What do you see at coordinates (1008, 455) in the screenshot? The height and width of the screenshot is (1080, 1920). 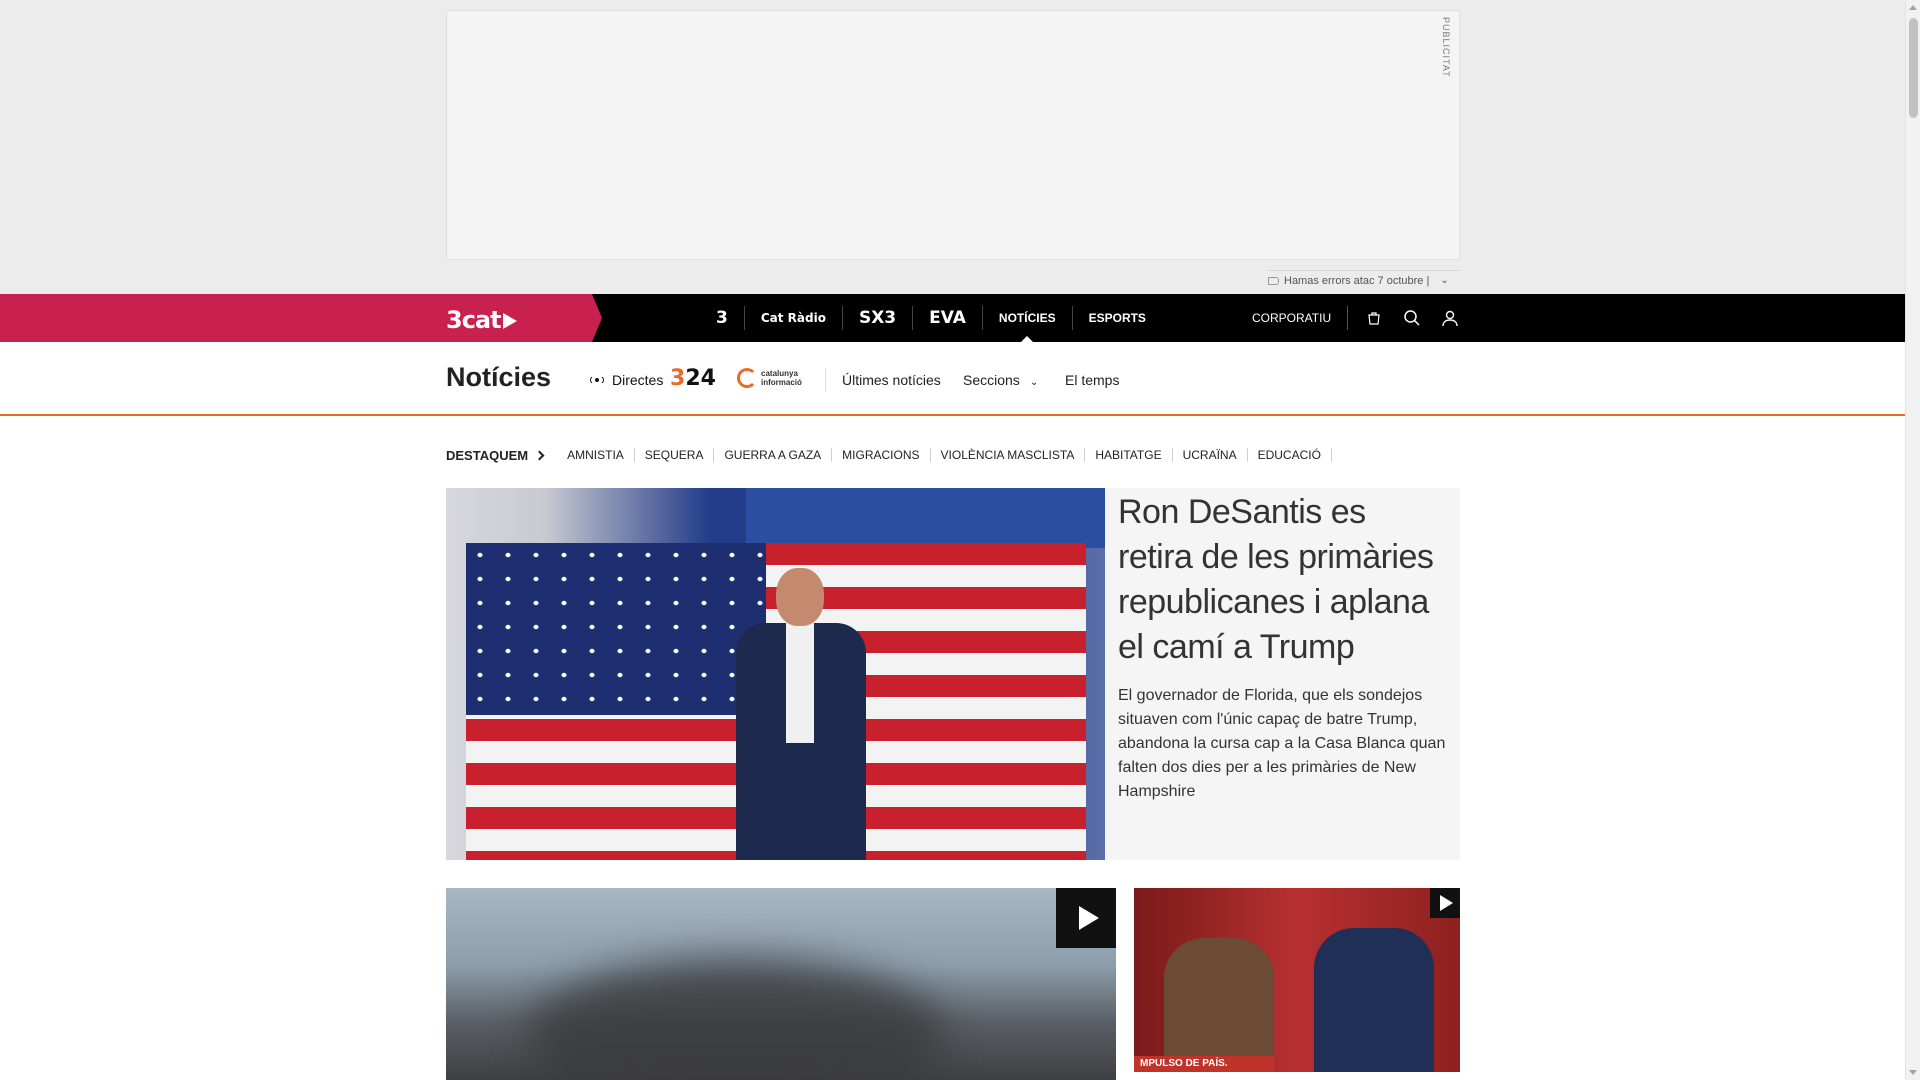 I see `tag-link: VIOLÈNCIA MASCLISTA` at bounding box center [1008, 455].